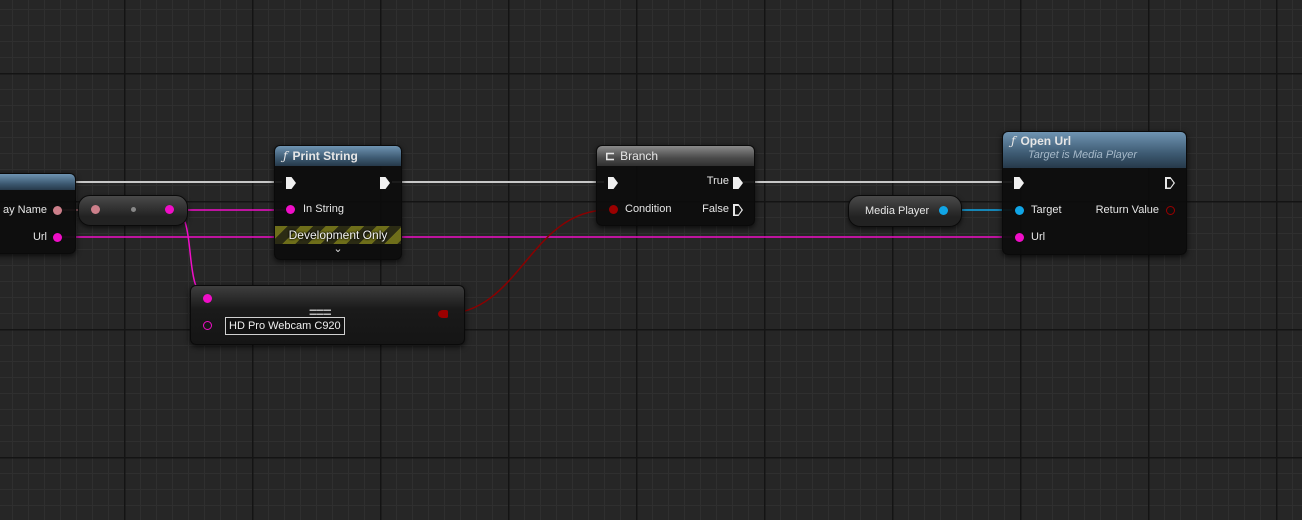 This screenshot has height=520, width=1302. What do you see at coordinates (338, 248) in the screenshot?
I see `expand-chevron-icon: ⌄` at bounding box center [338, 248].